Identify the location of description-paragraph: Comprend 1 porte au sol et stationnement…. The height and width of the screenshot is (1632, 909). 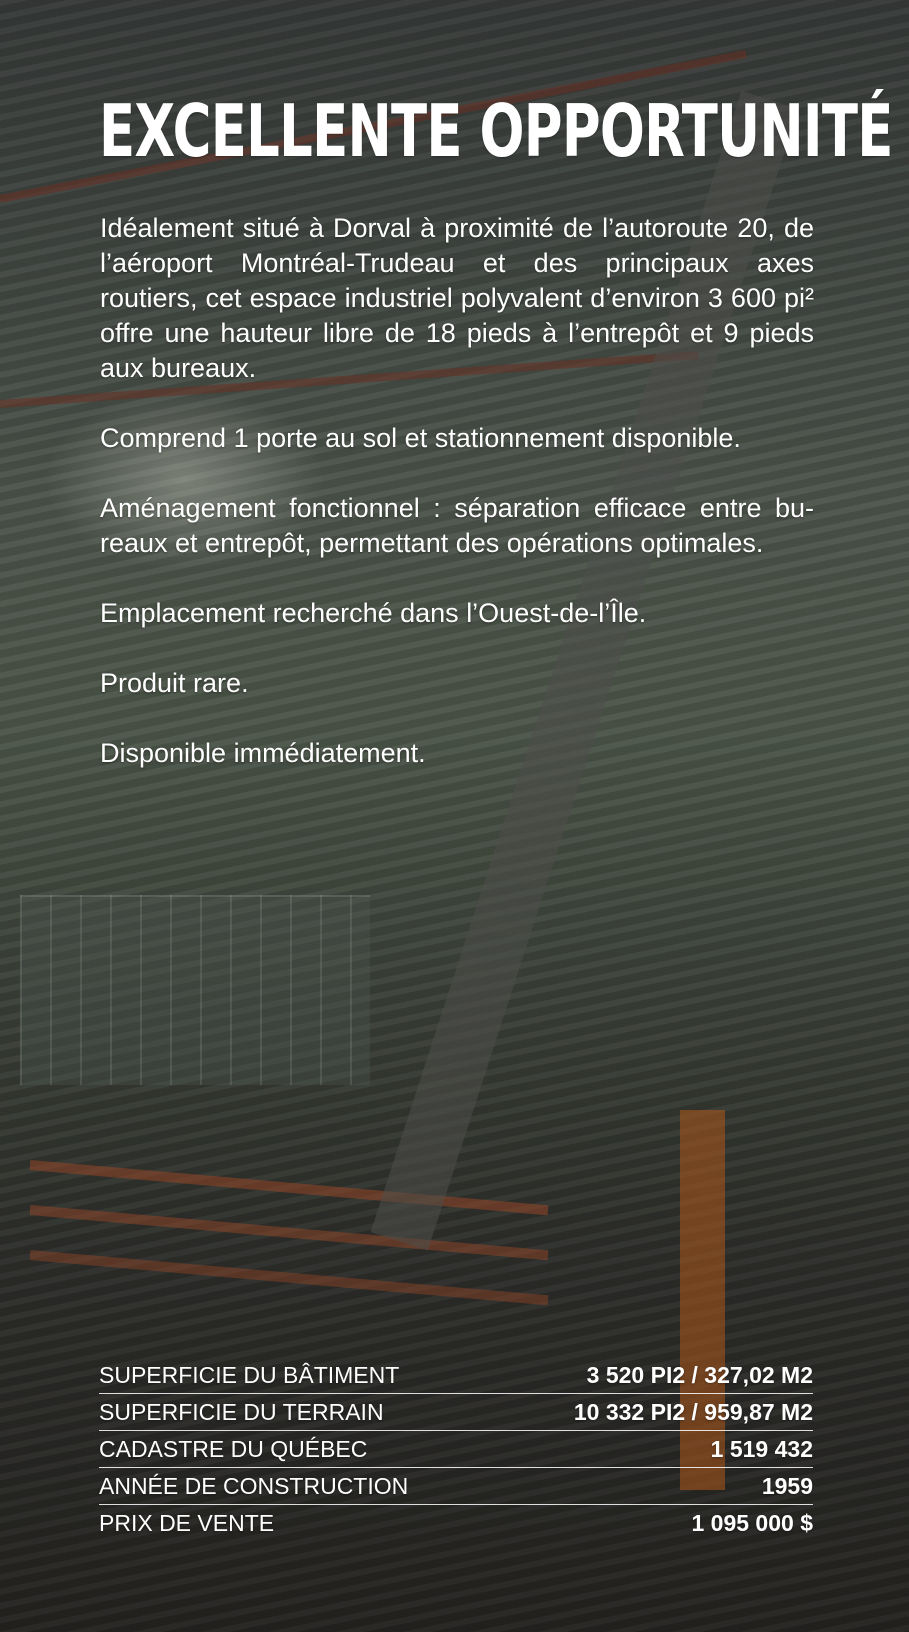
(420, 438).